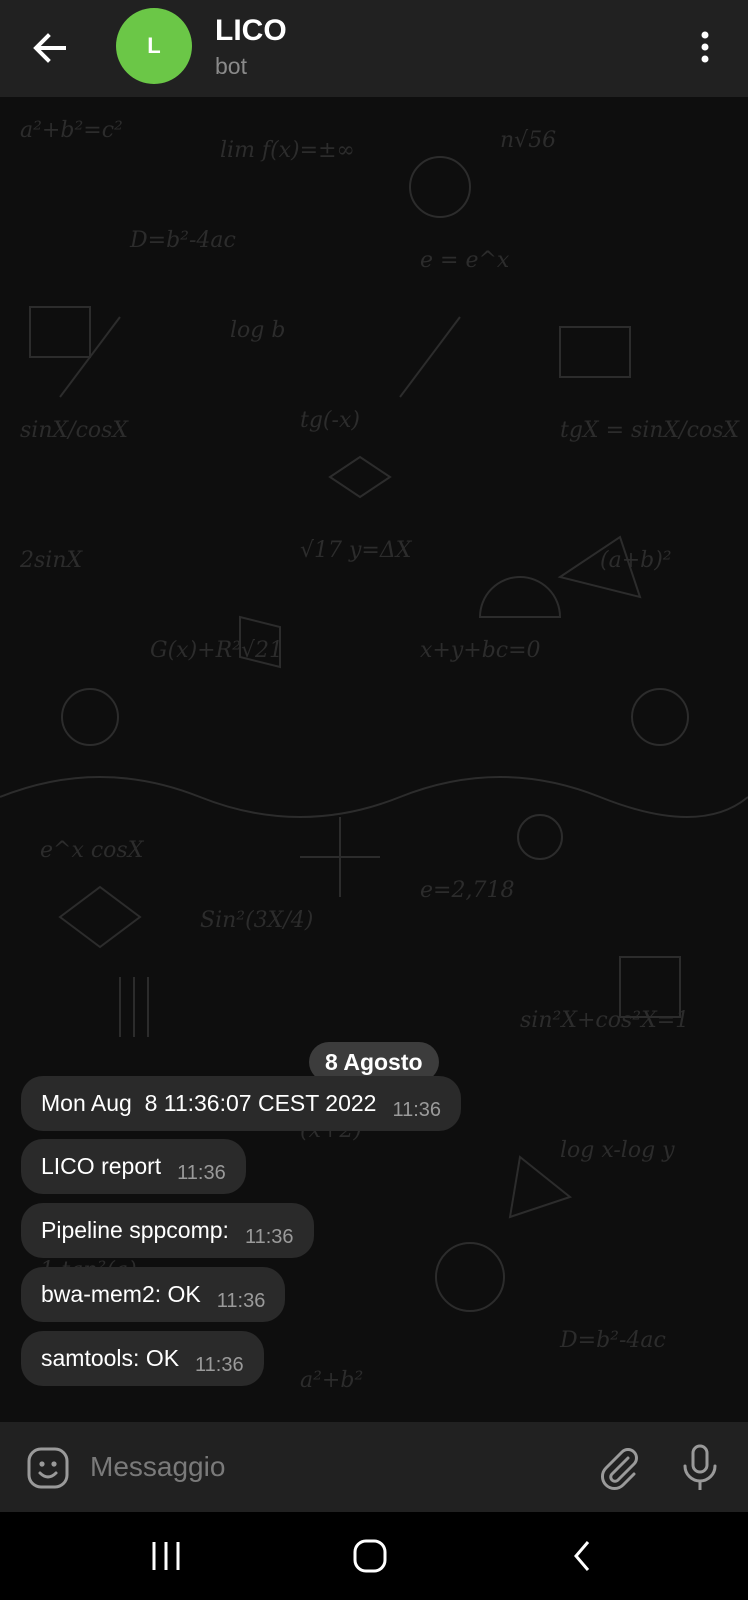  Describe the element at coordinates (110, 1358) in the screenshot. I see `message-text: samtools: OK` at that location.